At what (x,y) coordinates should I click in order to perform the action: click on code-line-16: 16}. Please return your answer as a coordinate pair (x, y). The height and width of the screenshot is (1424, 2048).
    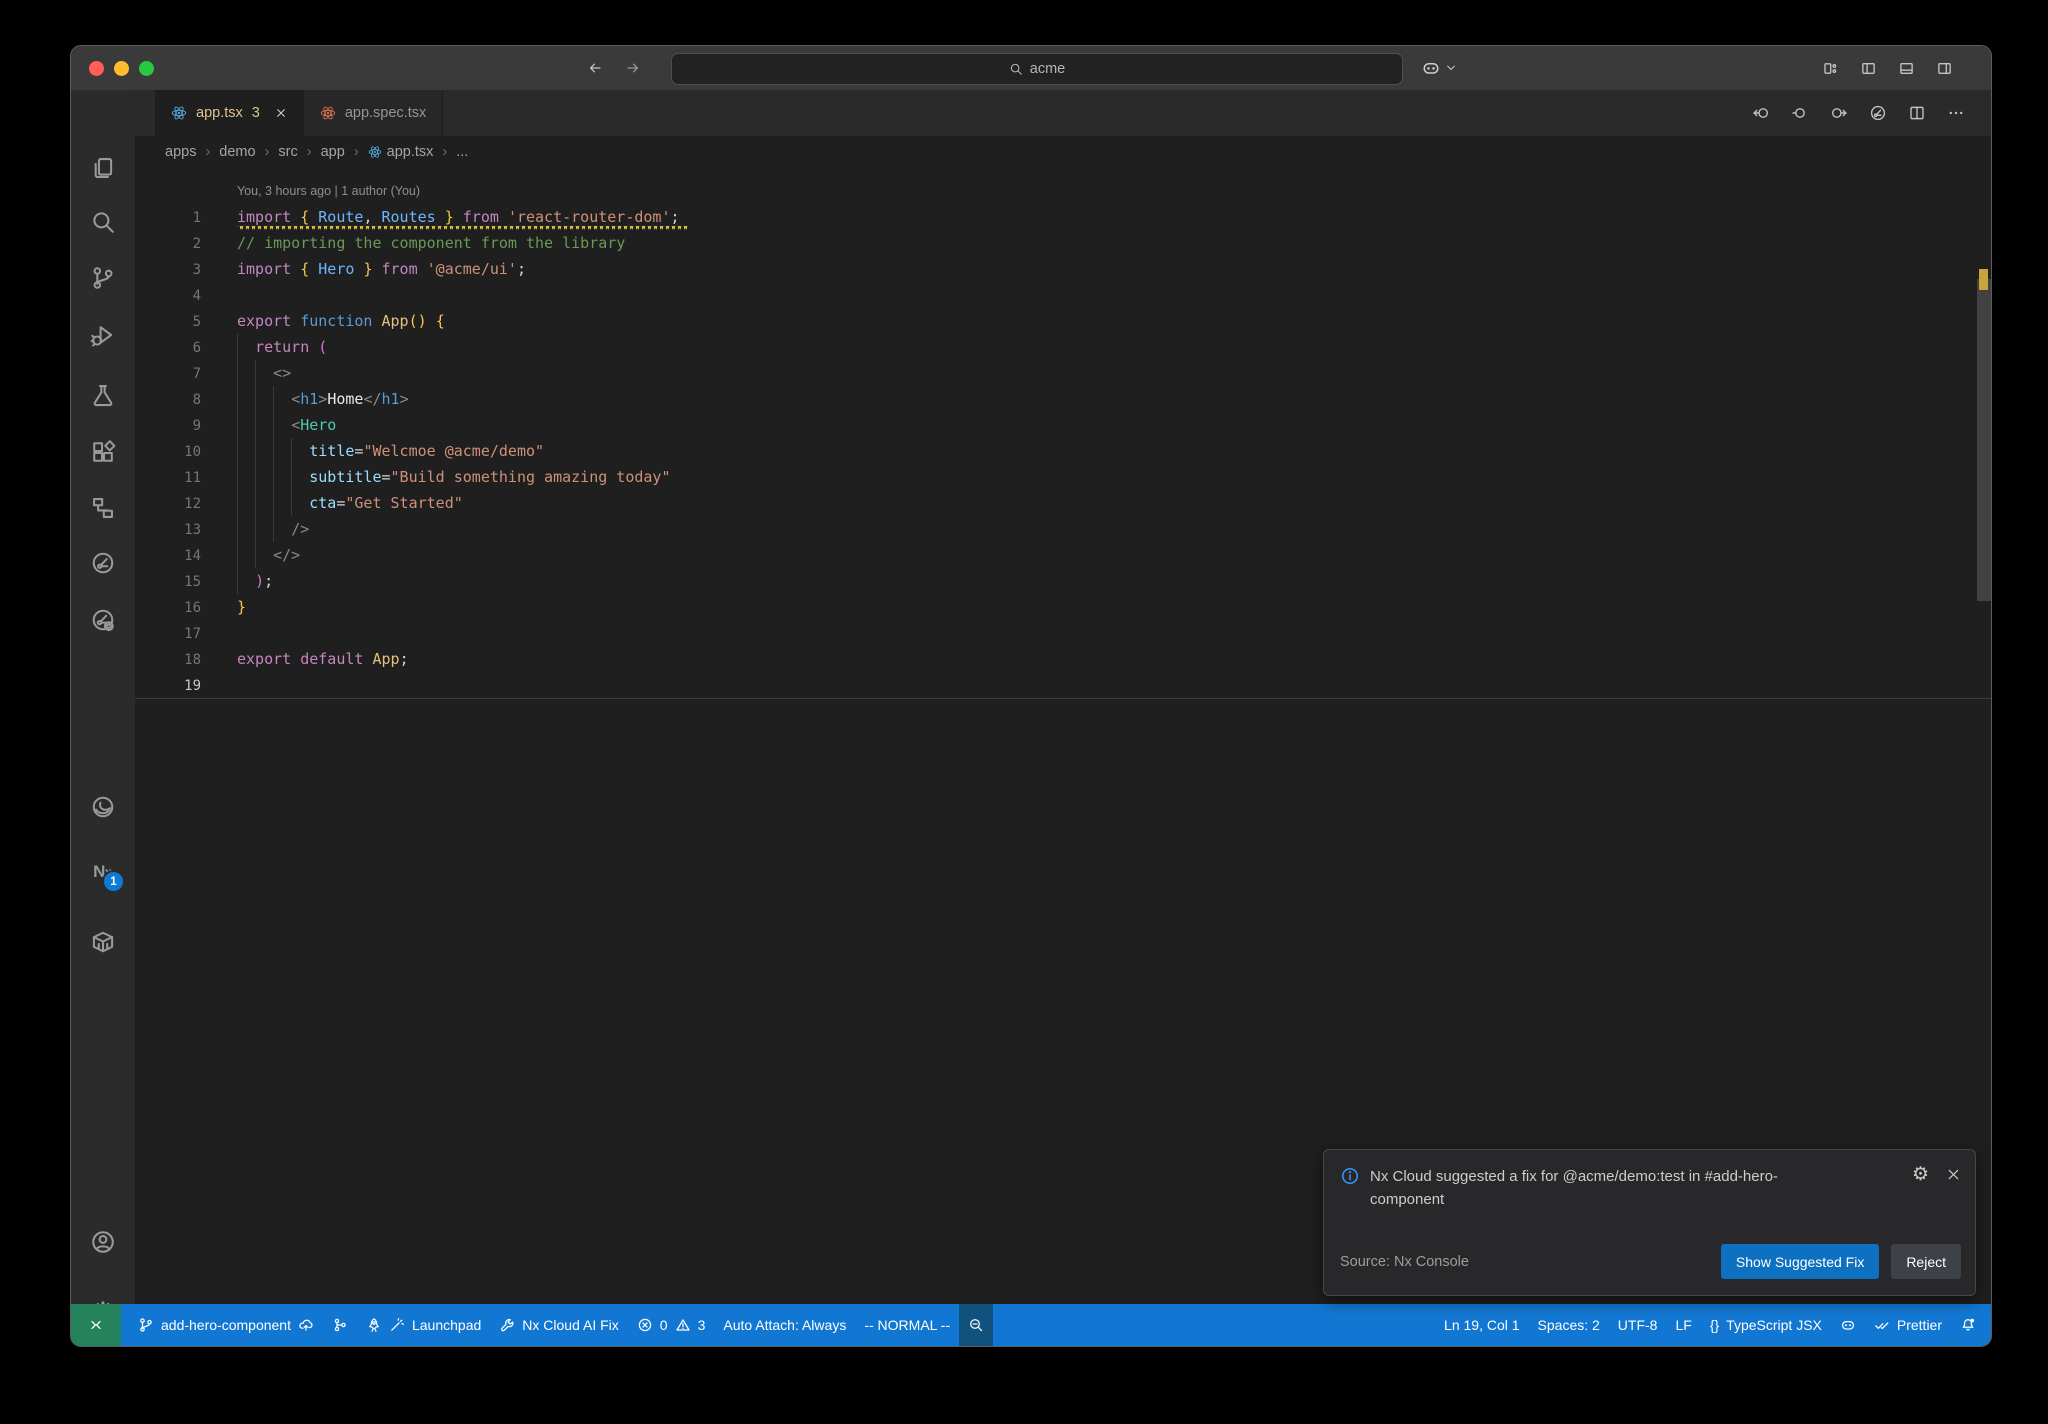
    Looking at the image, I should click on (1063, 607).